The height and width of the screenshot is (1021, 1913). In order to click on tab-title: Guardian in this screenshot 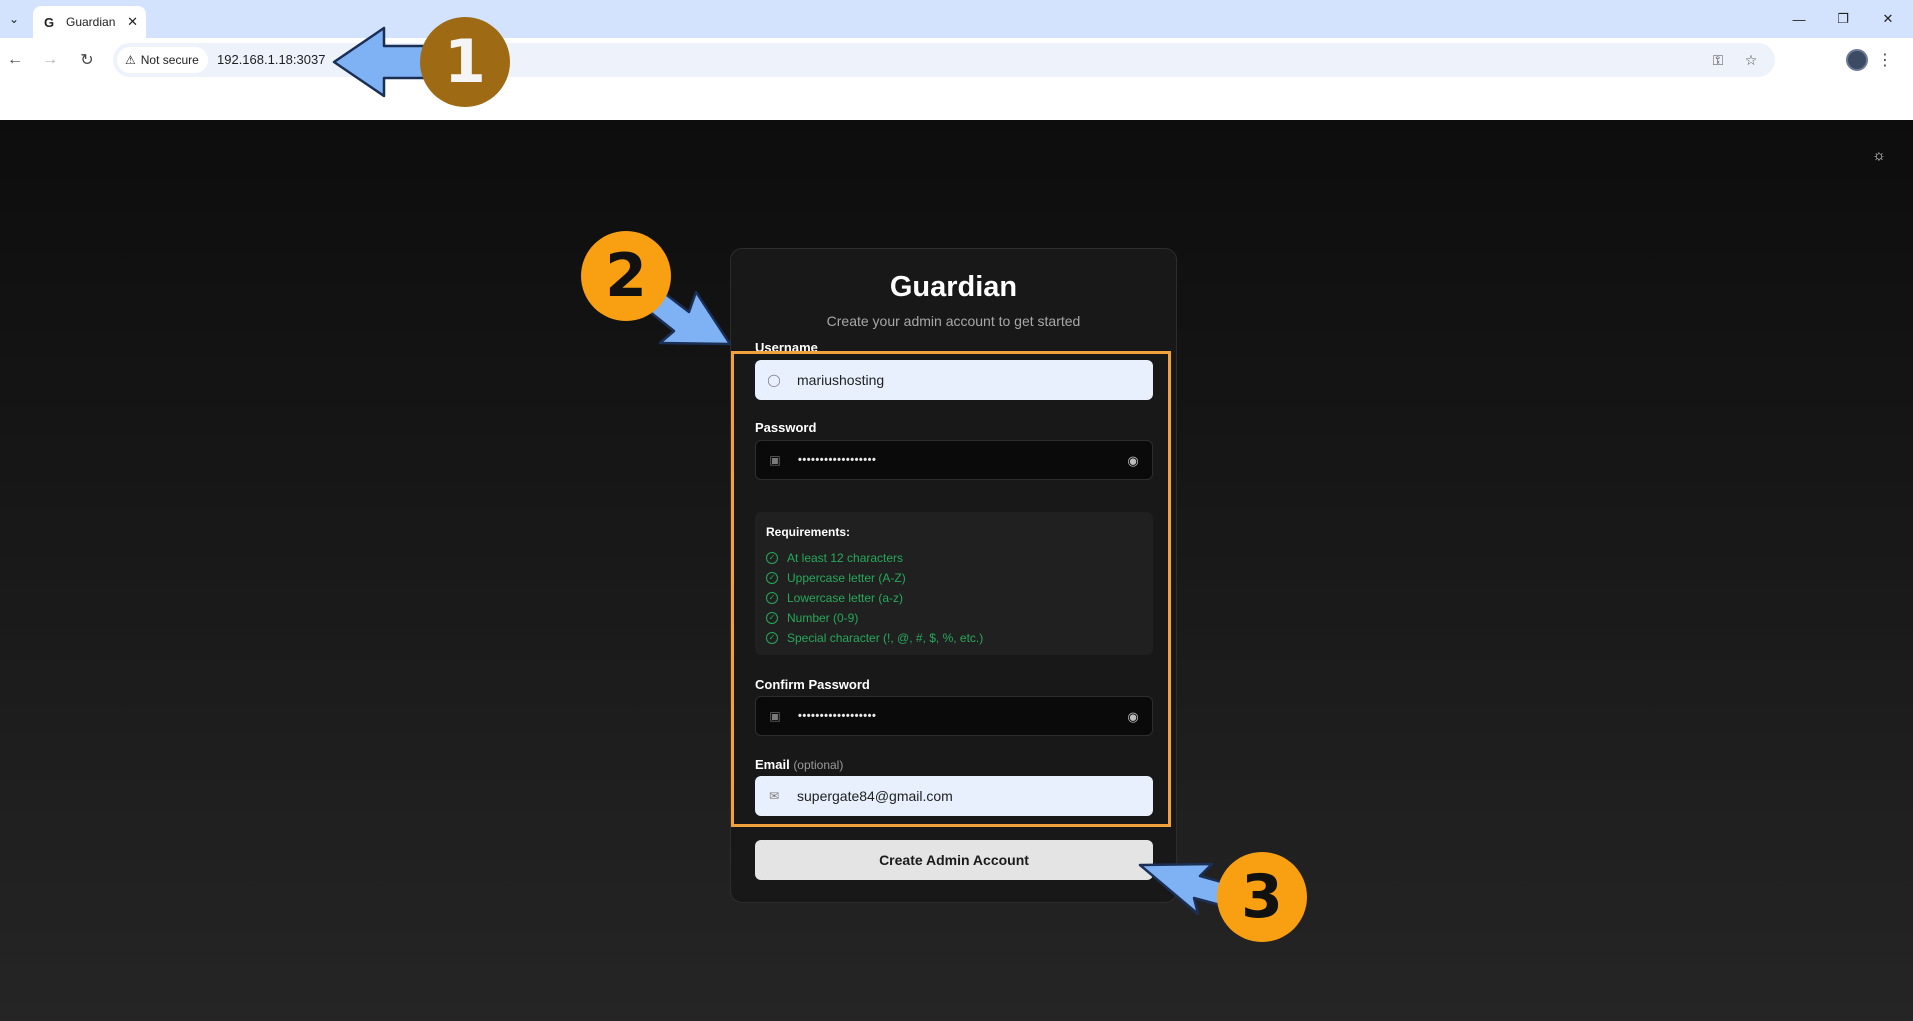, I will do `click(91, 22)`.